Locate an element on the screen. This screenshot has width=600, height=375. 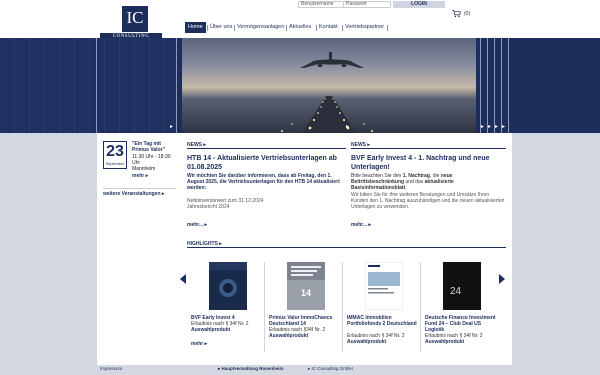
product-cover-number: 14 is located at coordinates (306, 293).